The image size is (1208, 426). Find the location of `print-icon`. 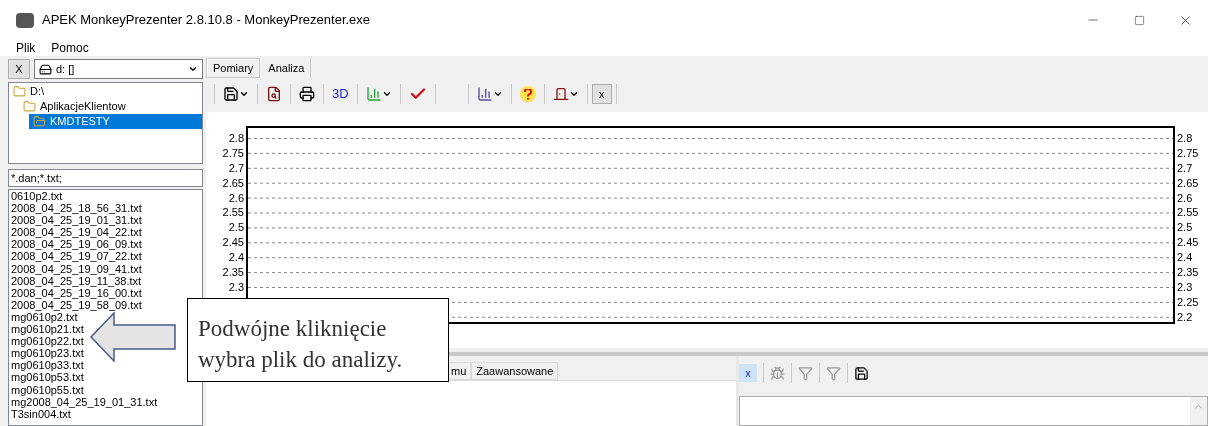

print-icon is located at coordinates (307, 94).